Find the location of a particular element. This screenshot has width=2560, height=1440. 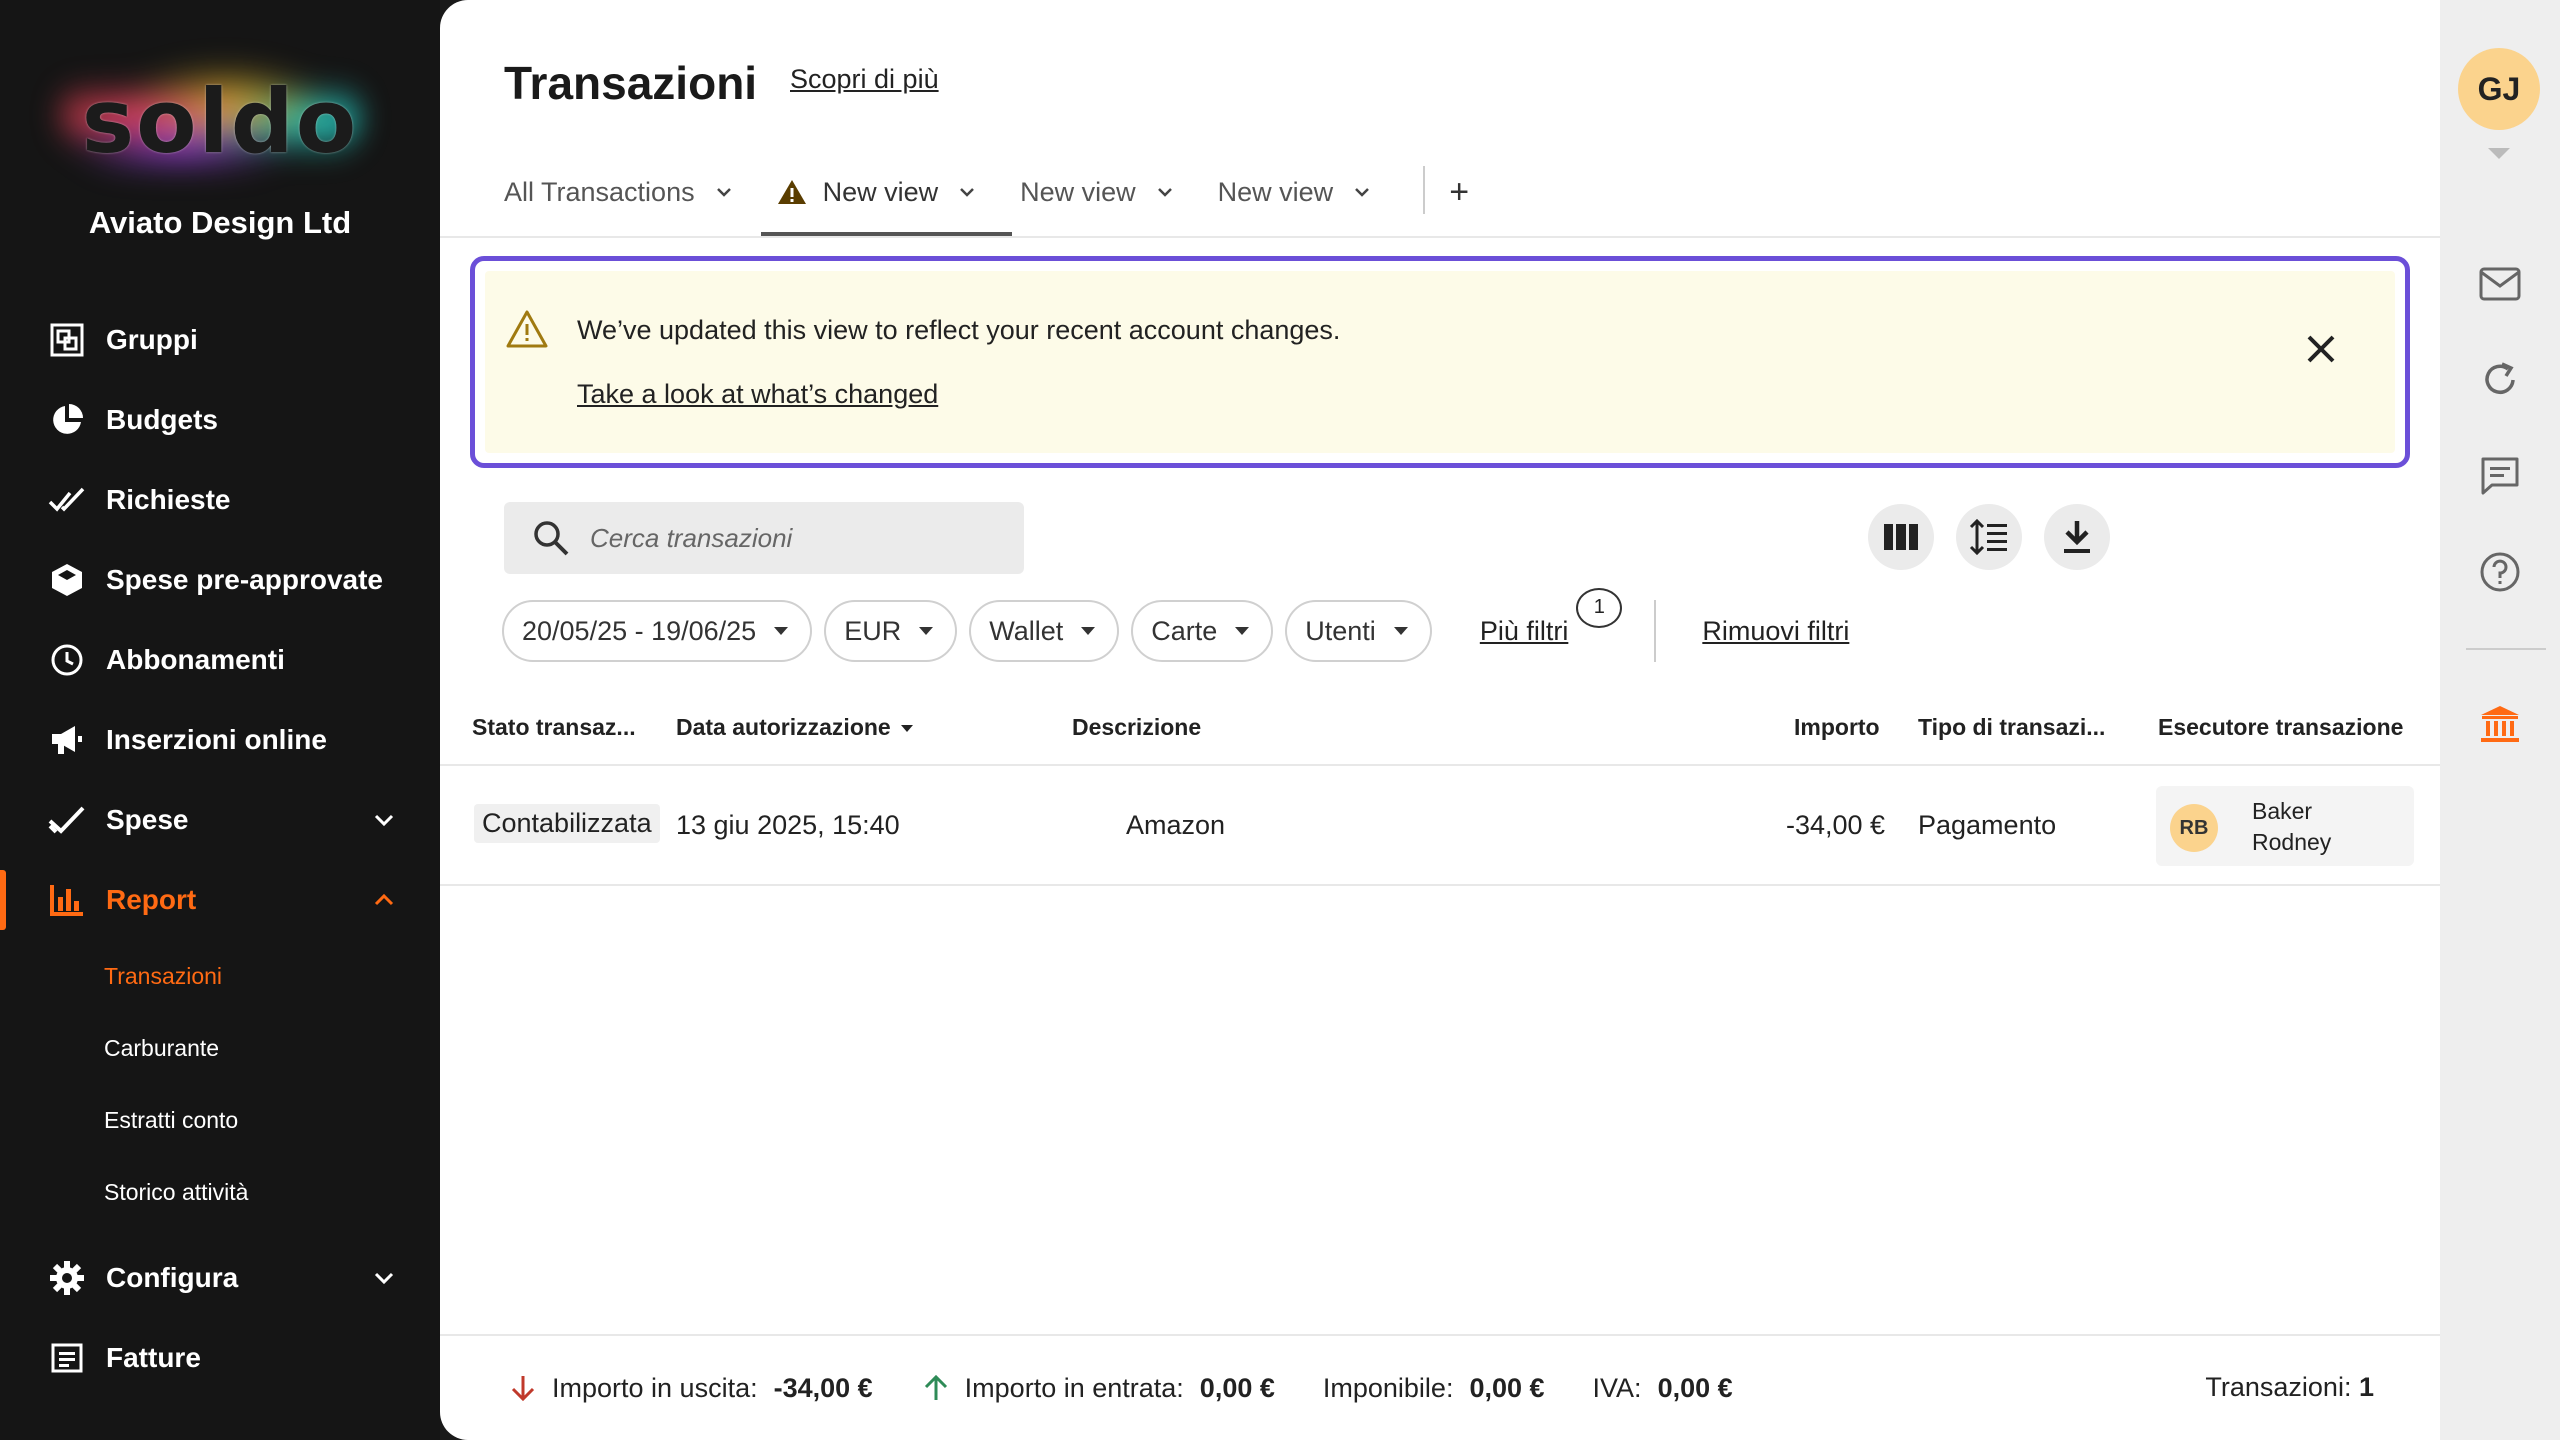

currency-filter: EUR is located at coordinates (891, 631).